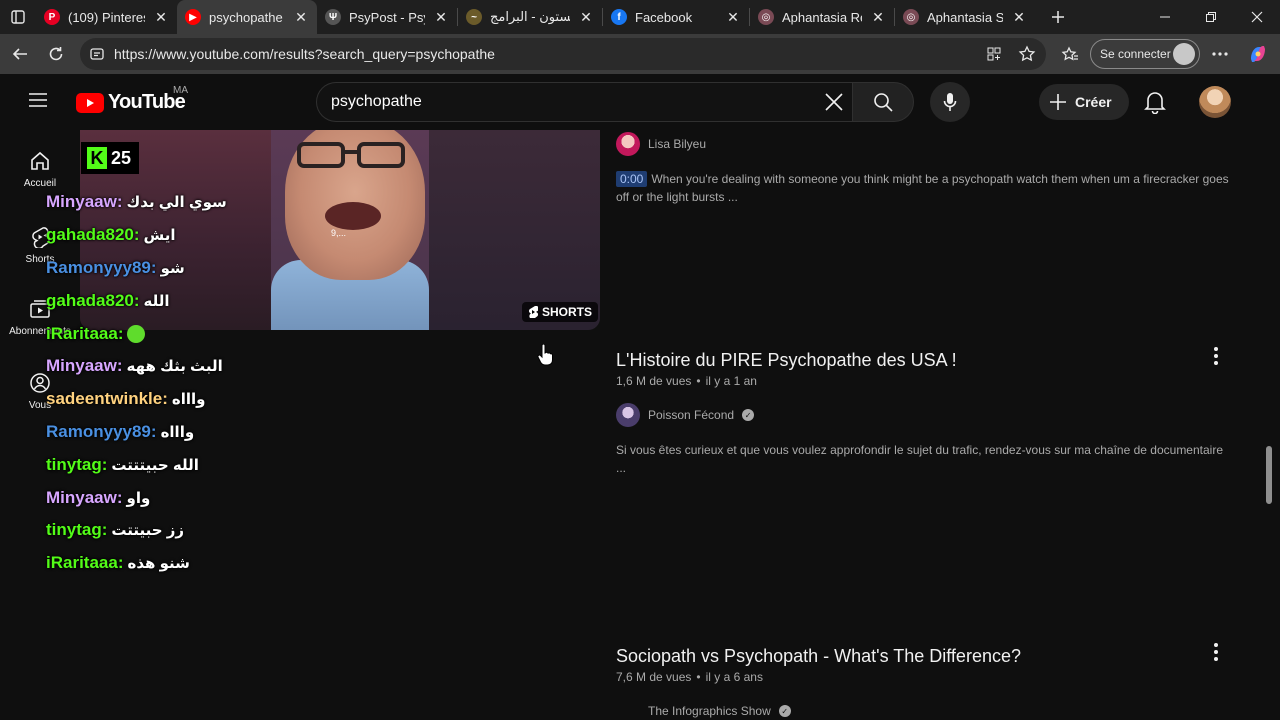 The width and height of the screenshot is (1280, 720). I want to click on favorites-icon, so click(1069, 53).